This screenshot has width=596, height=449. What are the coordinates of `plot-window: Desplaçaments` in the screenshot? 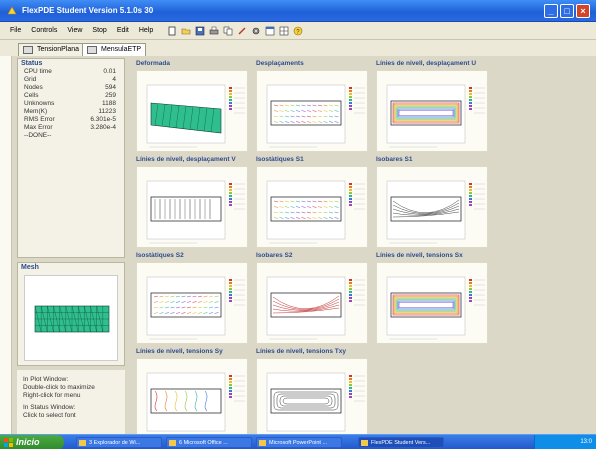 It's located at (312, 106).